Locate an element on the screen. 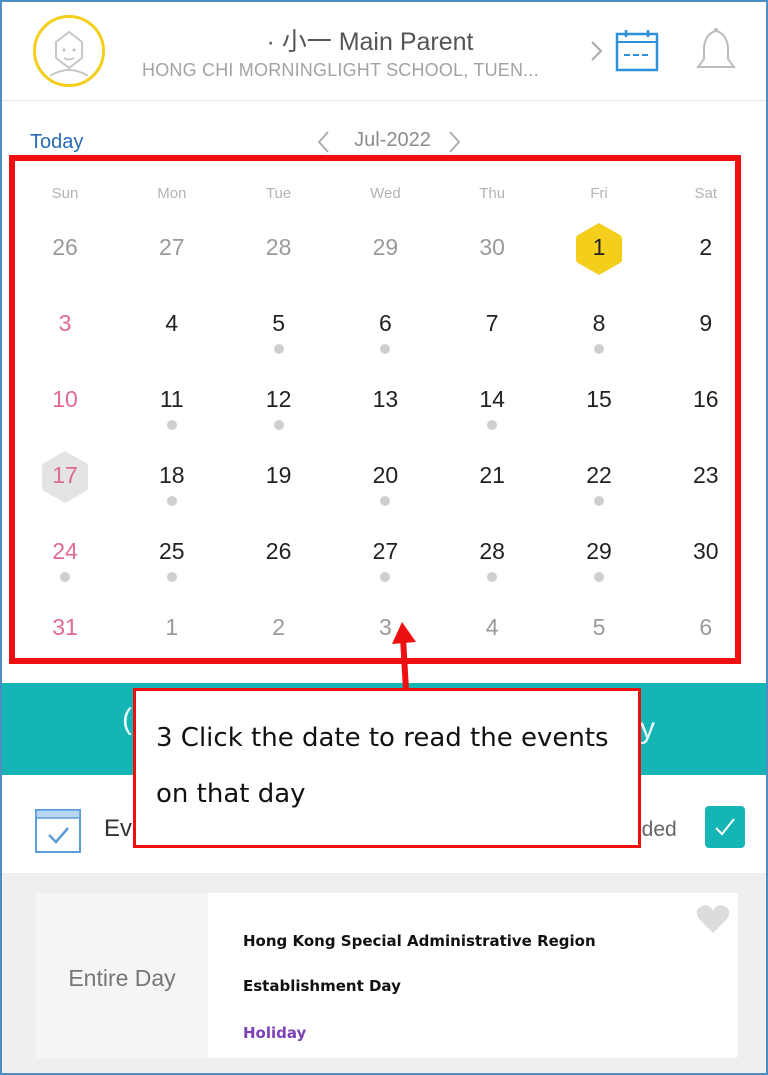 The width and height of the screenshot is (768, 1075). weekday-header: Sun Mon Tue Wed Thu Fri Sat is located at coordinates (386, 198).